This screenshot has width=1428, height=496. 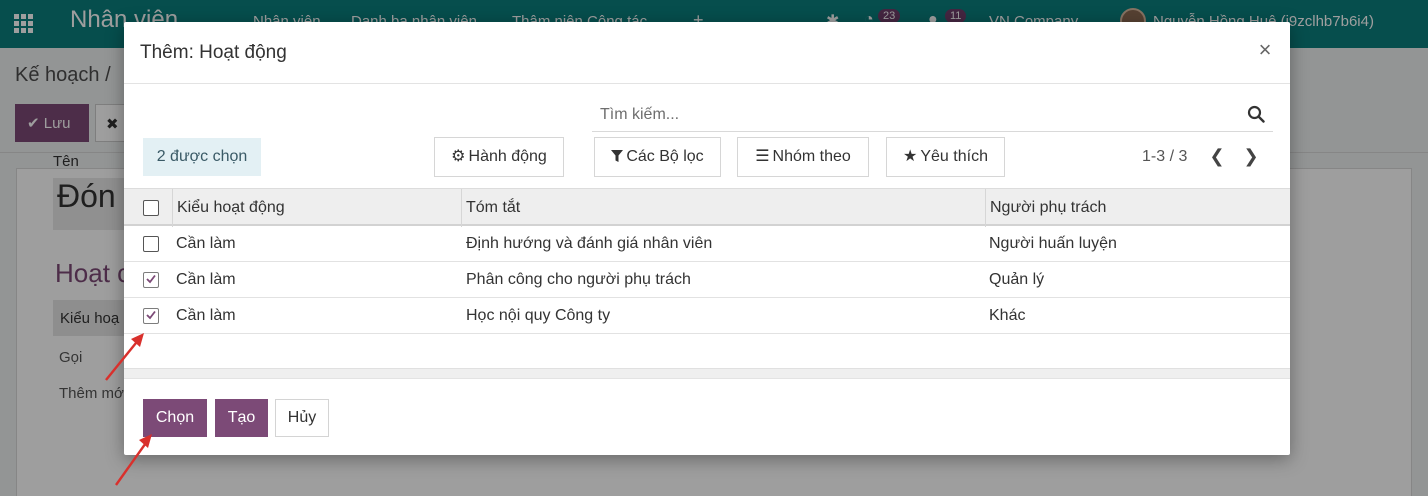 What do you see at coordinates (707, 207) in the screenshot?
I see `list-header: Kiểu hoạt động Tóm tắt Người phụ trách` at bounding box center [707, 207].